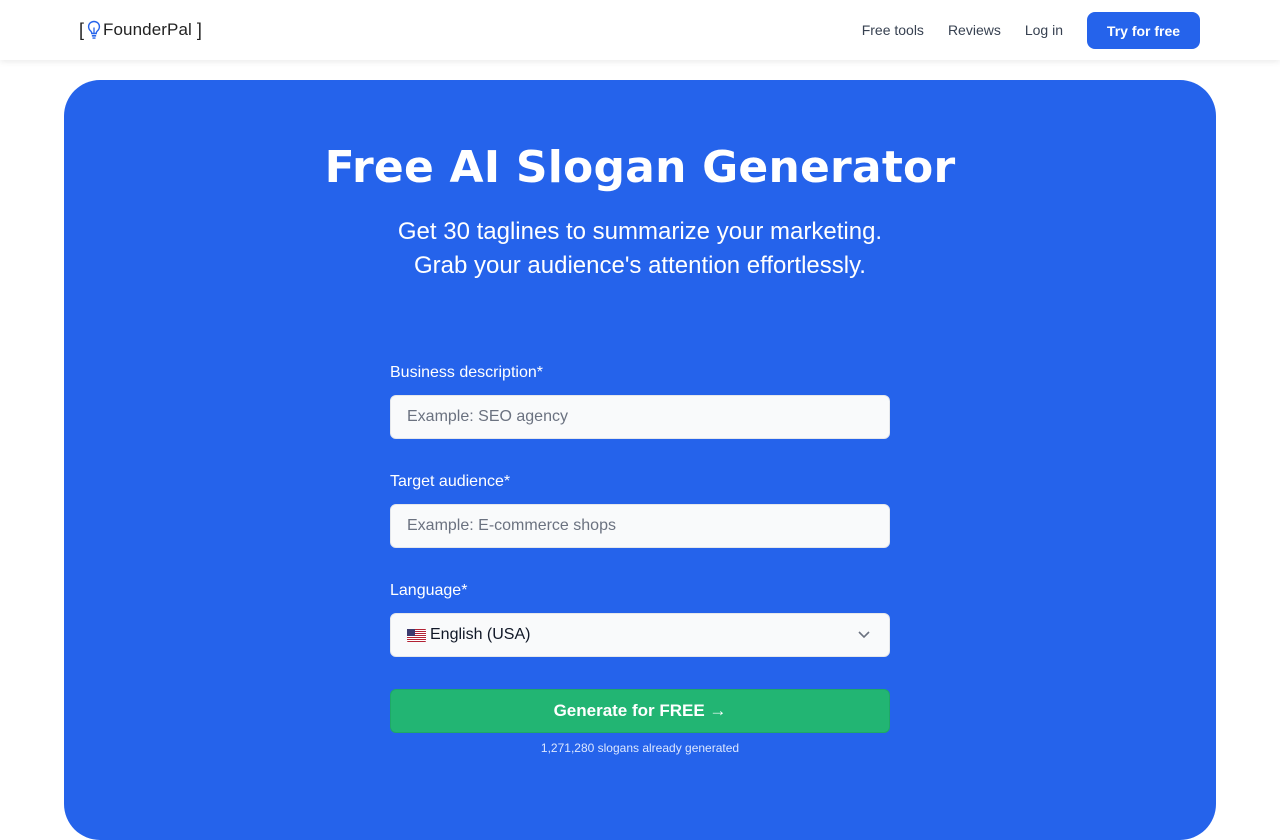 The height and width of the screenshot is (840, 1280). I want to click on chevron-down-icon, so click(864, 635).